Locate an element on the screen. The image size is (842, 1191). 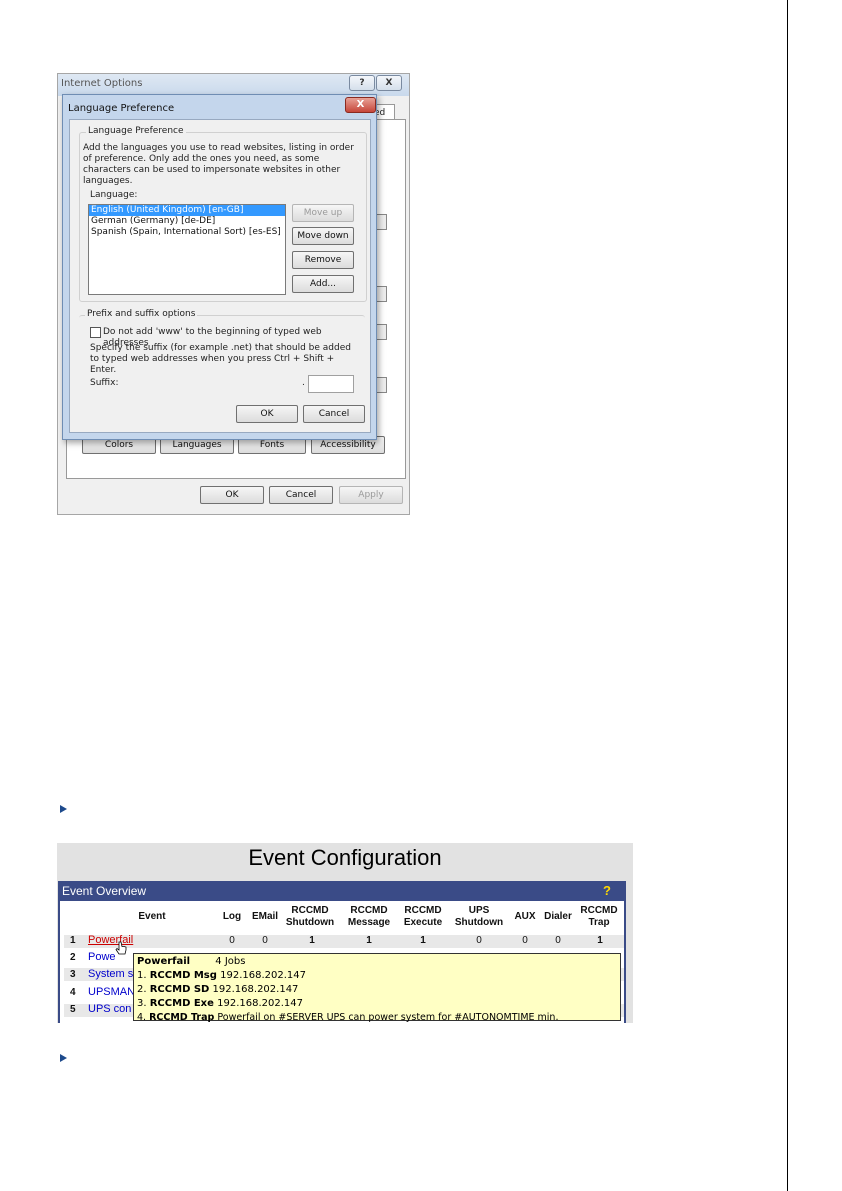
language-item-german: German (Germany) [de-DE] is located at coordinates (187, 221).